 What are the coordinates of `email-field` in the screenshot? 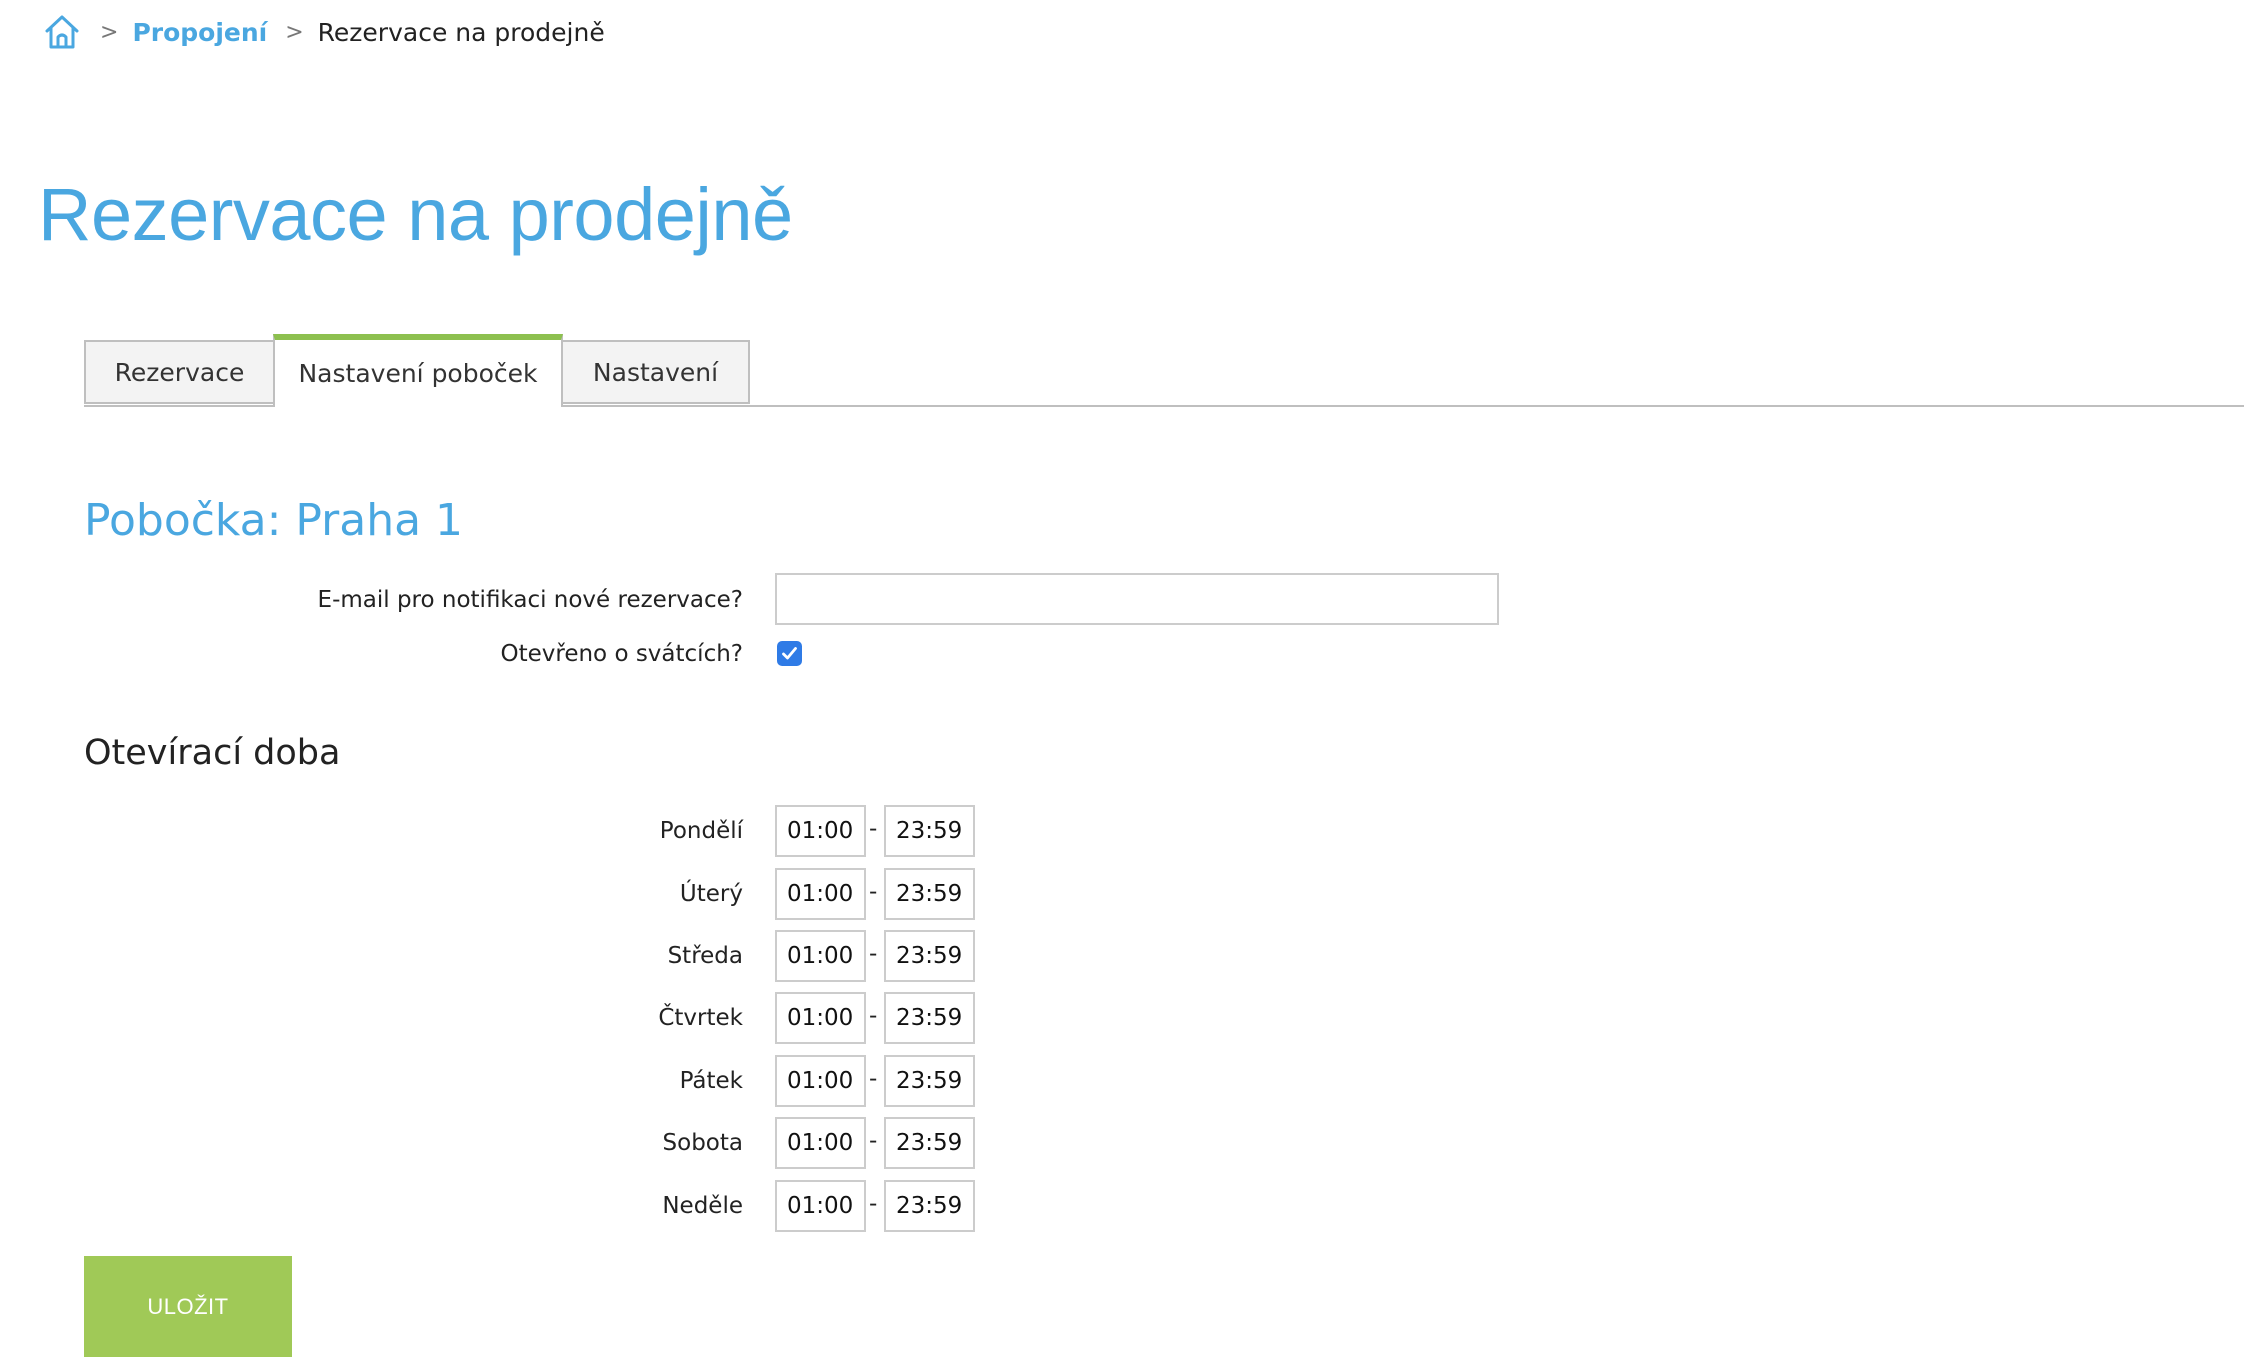 It's located at (1137, 599).